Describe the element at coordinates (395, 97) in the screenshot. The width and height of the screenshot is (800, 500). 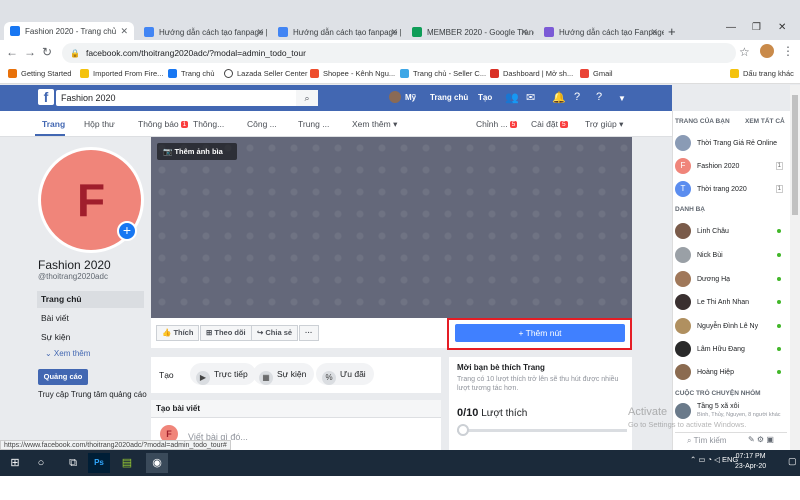
I see `user-avatar` at that location.